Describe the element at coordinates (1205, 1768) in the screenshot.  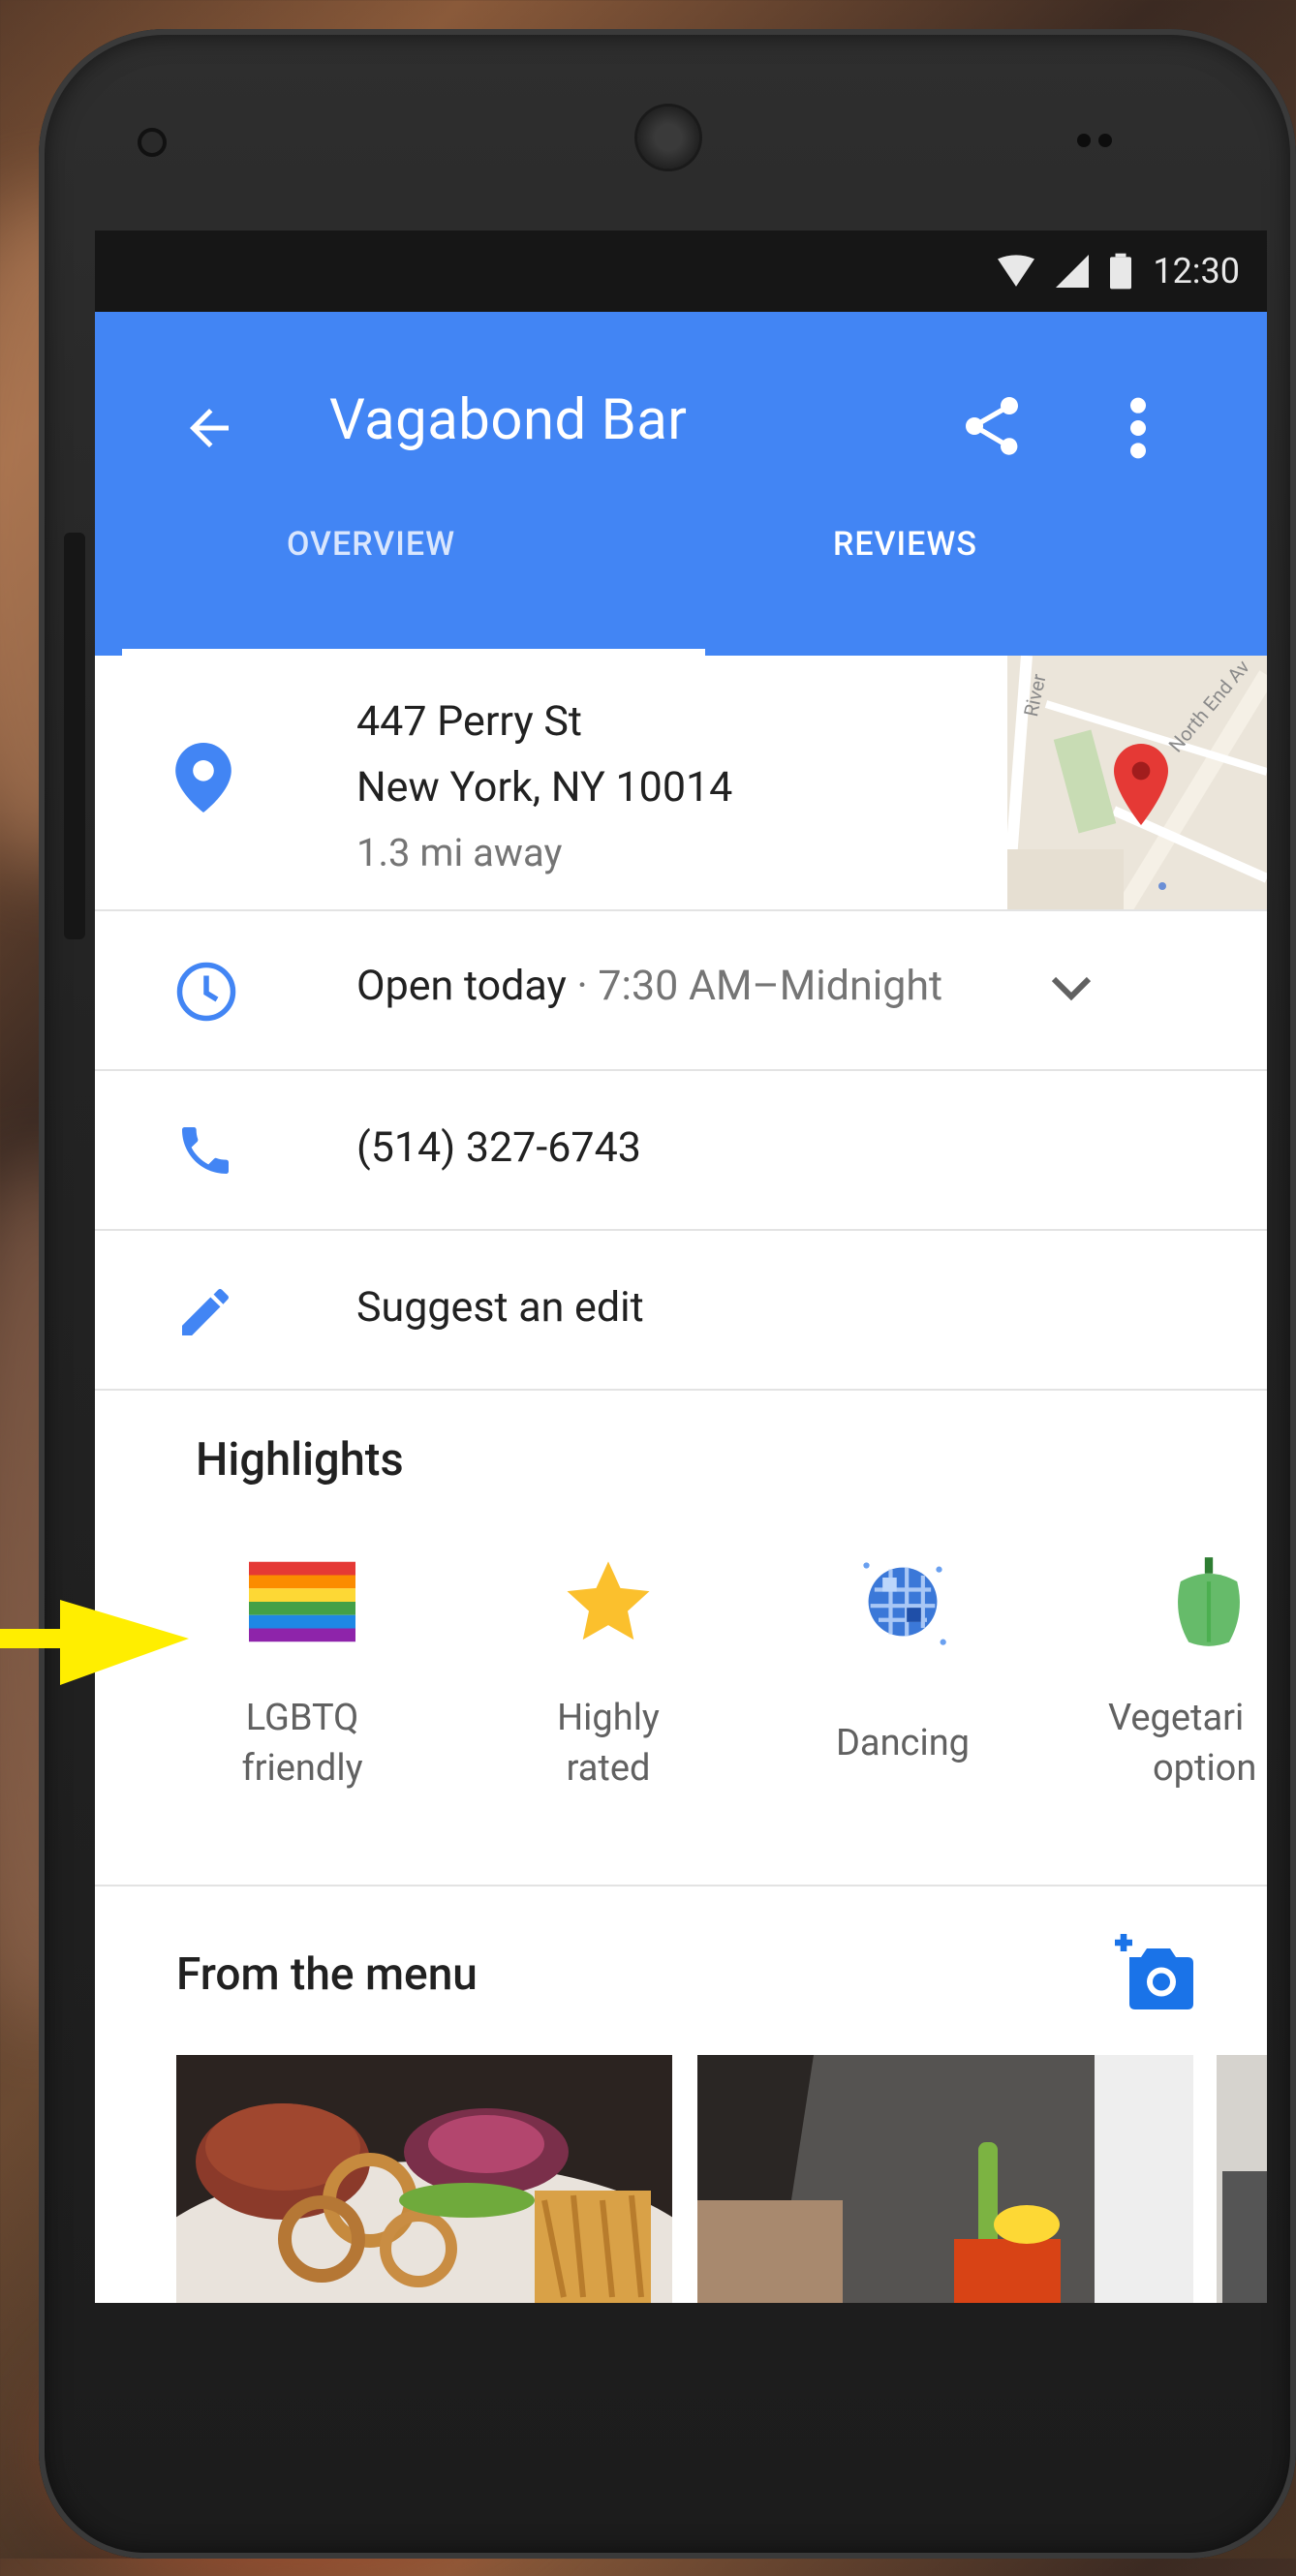
I see `highlight-label: option` at that location.